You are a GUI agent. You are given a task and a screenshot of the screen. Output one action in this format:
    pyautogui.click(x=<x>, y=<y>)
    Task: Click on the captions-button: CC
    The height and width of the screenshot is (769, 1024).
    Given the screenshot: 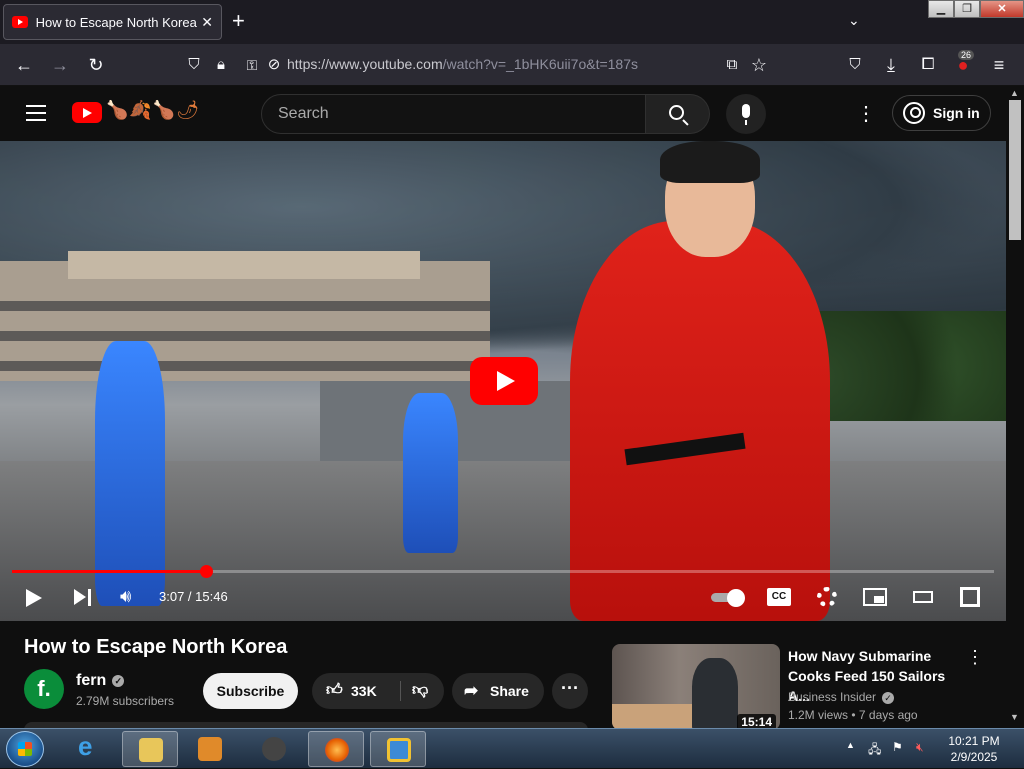 What is the action you would take?
    pyautogui.click(x=779, y=597)
    